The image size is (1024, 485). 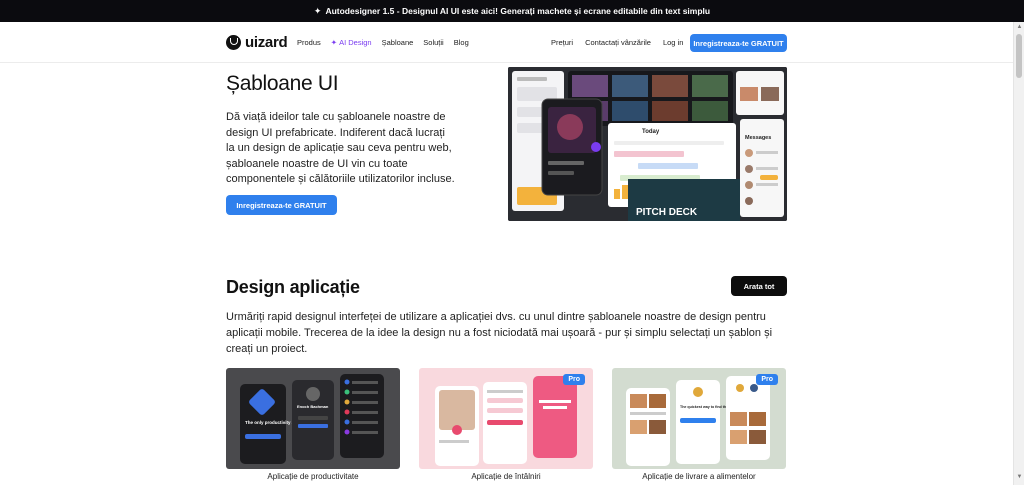 What do you see at coordinates (293, 287) in the screenshot?
I see `section-title: Design aplicație` at bounding box center [293, 287].